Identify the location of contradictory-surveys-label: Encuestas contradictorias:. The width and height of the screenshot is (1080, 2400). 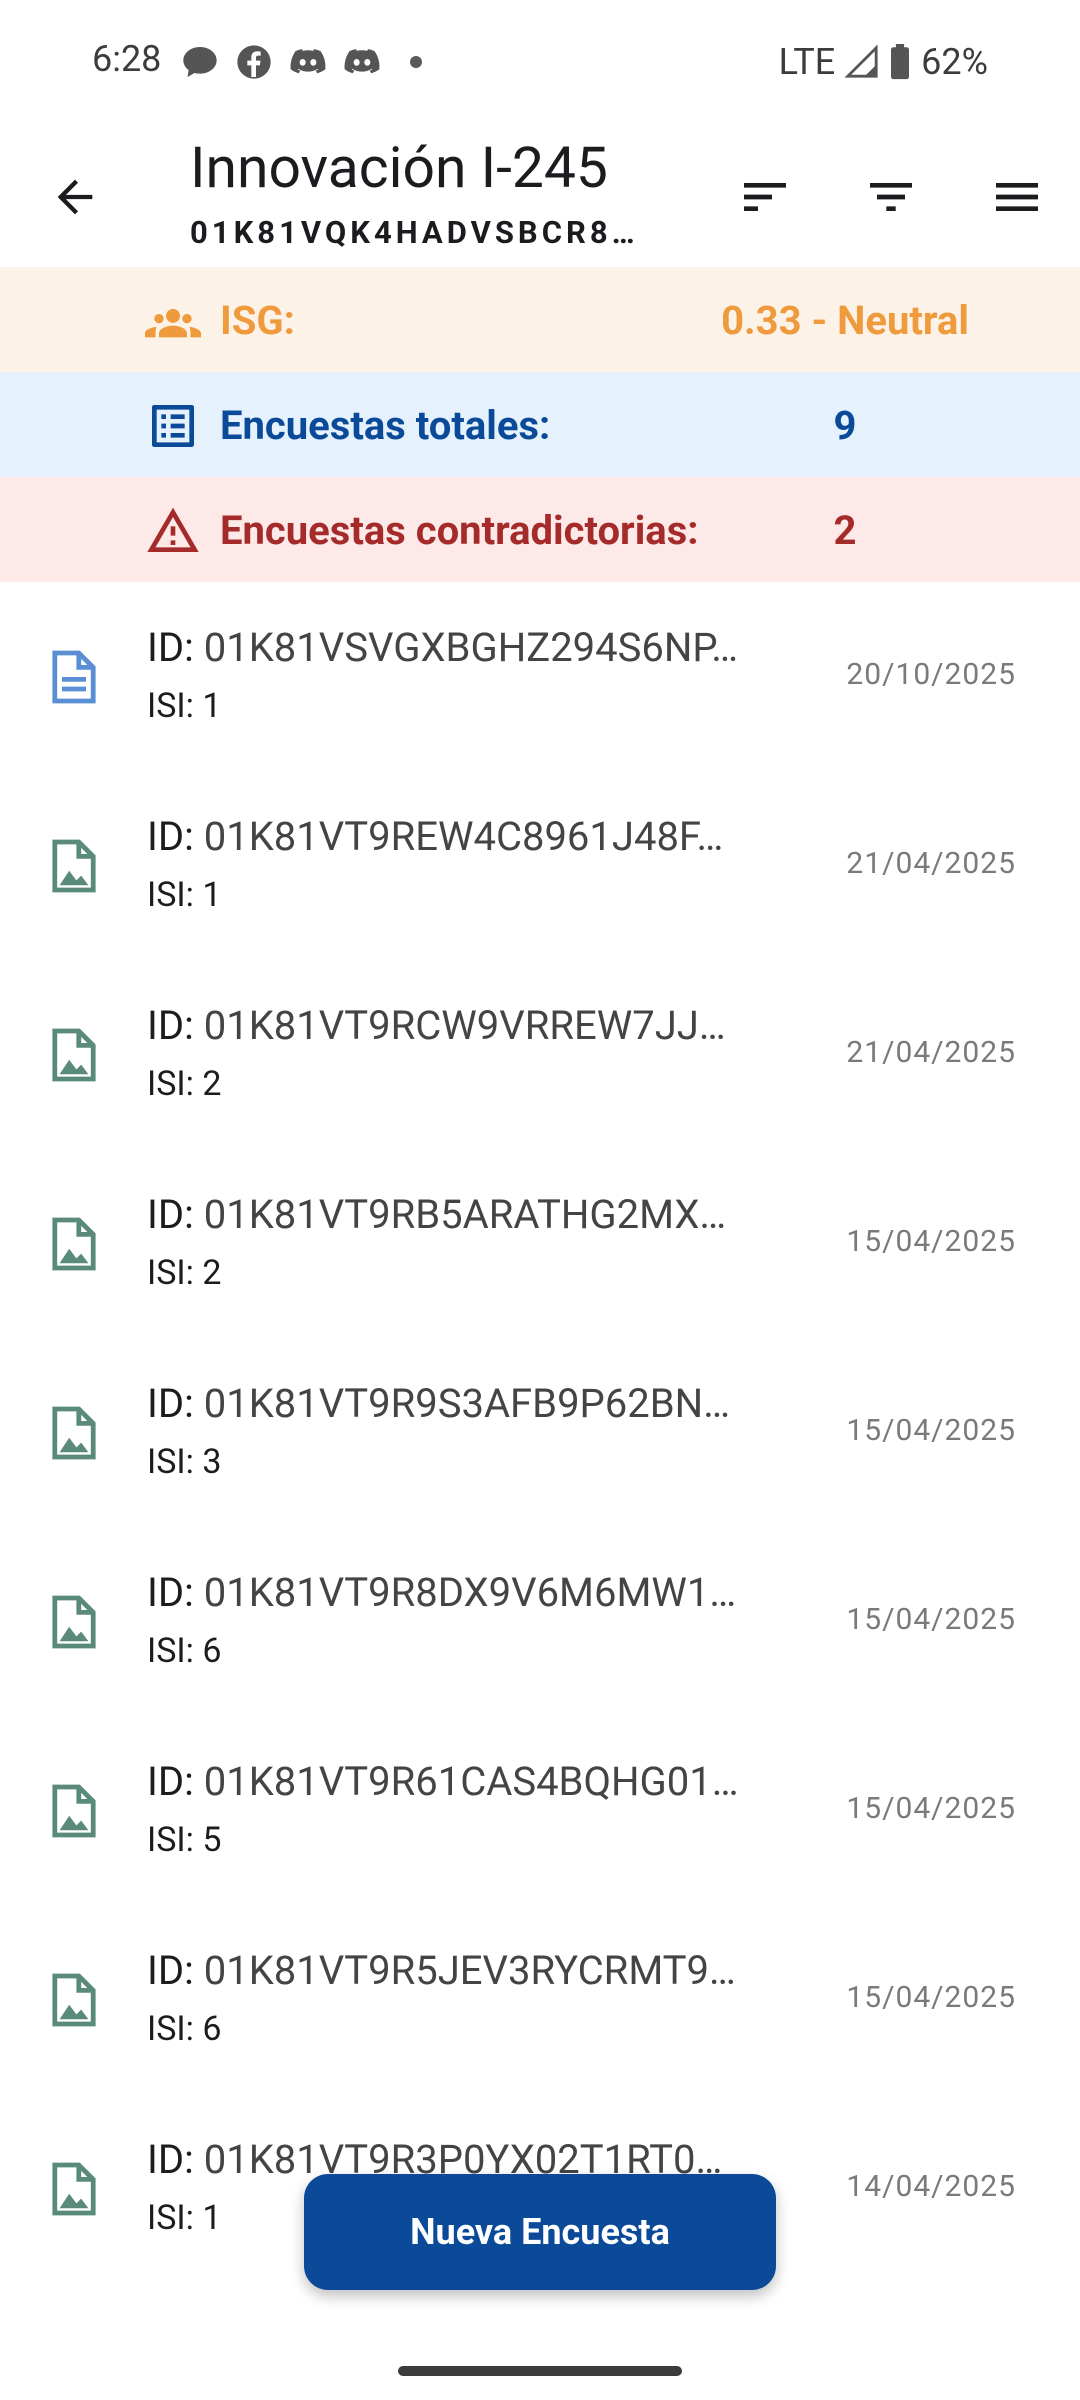
(459, 530).